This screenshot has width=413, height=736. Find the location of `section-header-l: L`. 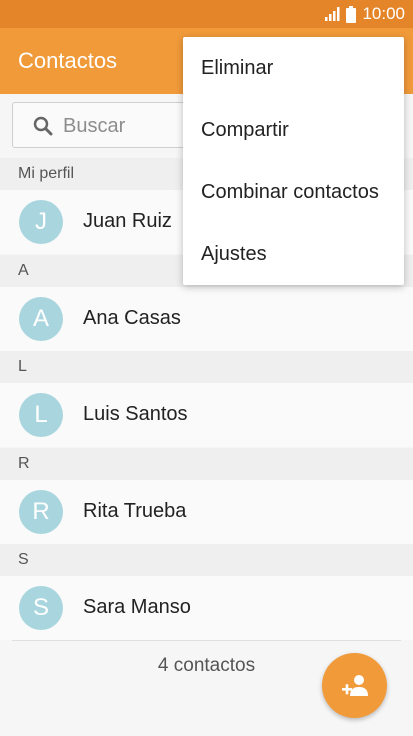

section-header-l: L is located at coordinates (206, 367).